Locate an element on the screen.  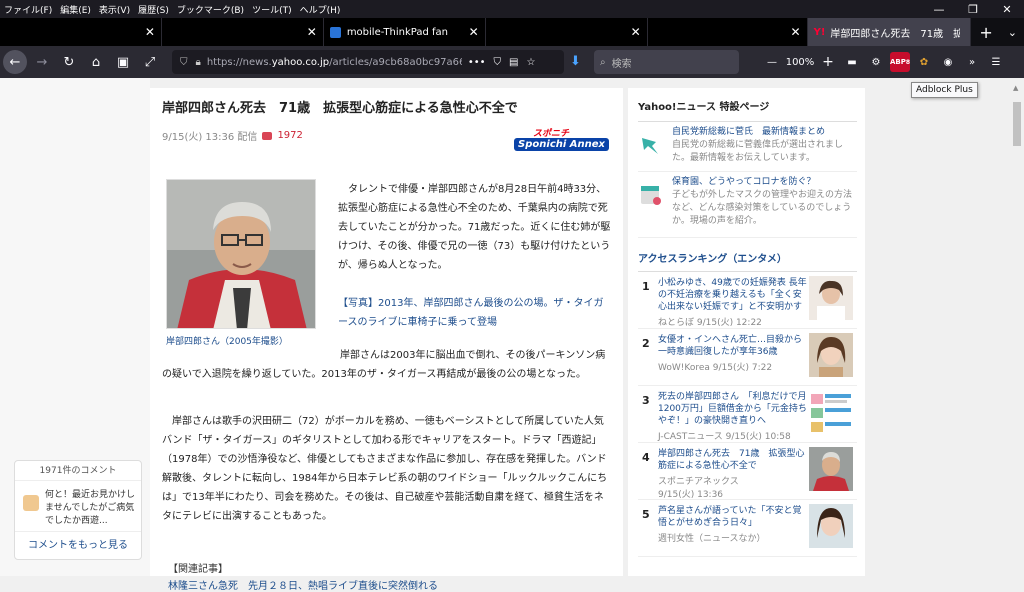
tab-2: ✕ is located at coordinates (242, 32).